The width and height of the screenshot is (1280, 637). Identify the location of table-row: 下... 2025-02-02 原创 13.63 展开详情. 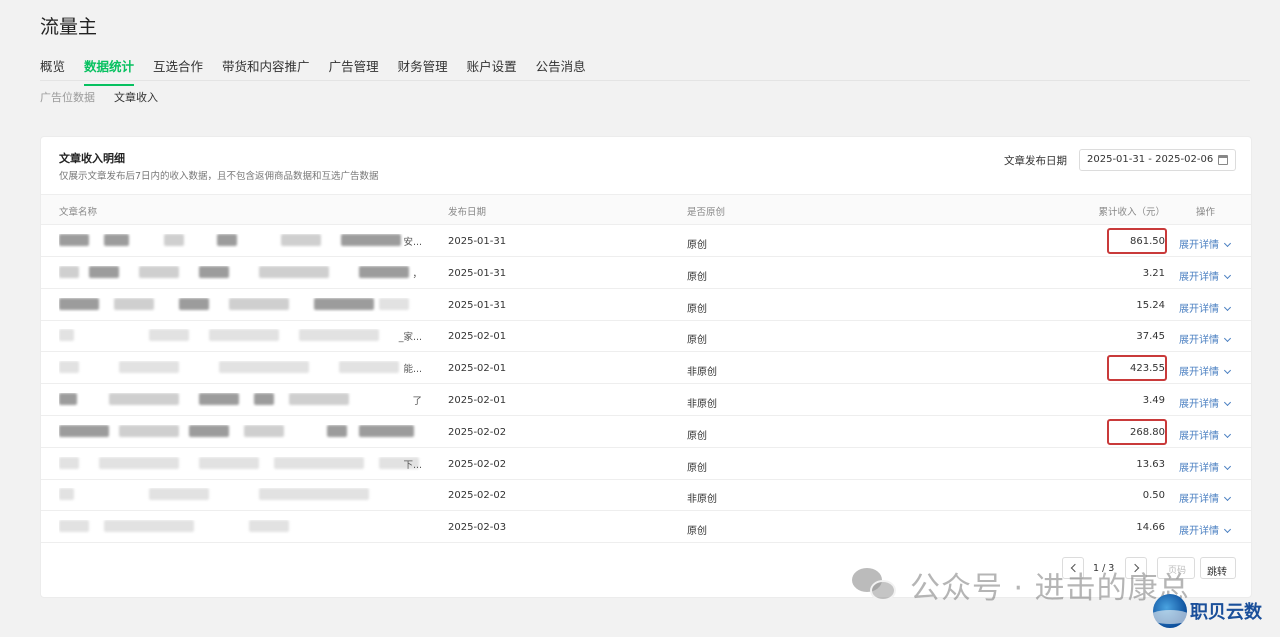
(646, 464).